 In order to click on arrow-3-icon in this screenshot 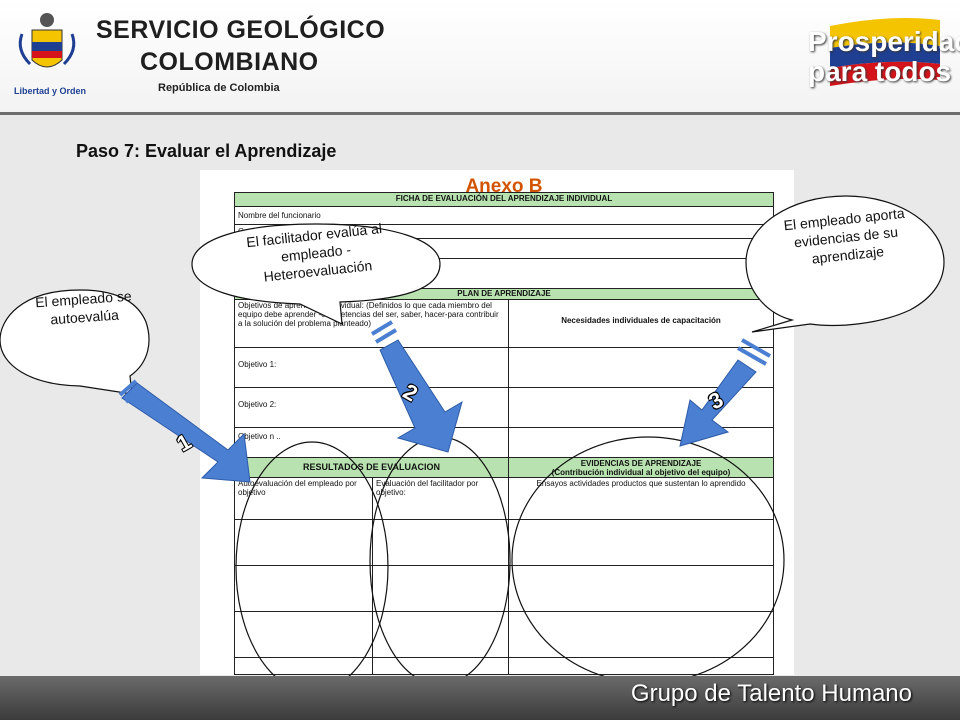, I will do `click(725, 392)`.